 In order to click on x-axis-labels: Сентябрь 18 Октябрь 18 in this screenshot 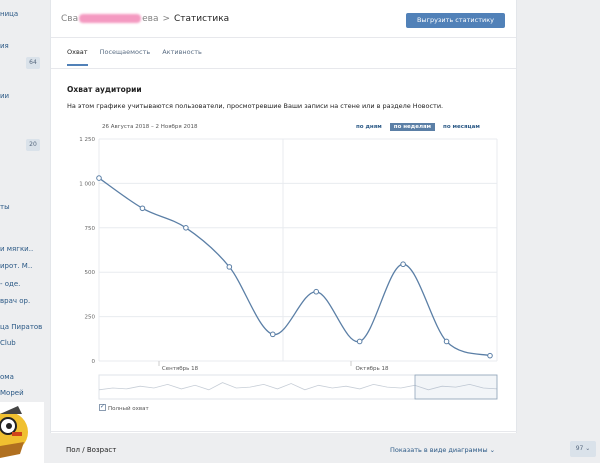, I will do `click(273, 366)`.